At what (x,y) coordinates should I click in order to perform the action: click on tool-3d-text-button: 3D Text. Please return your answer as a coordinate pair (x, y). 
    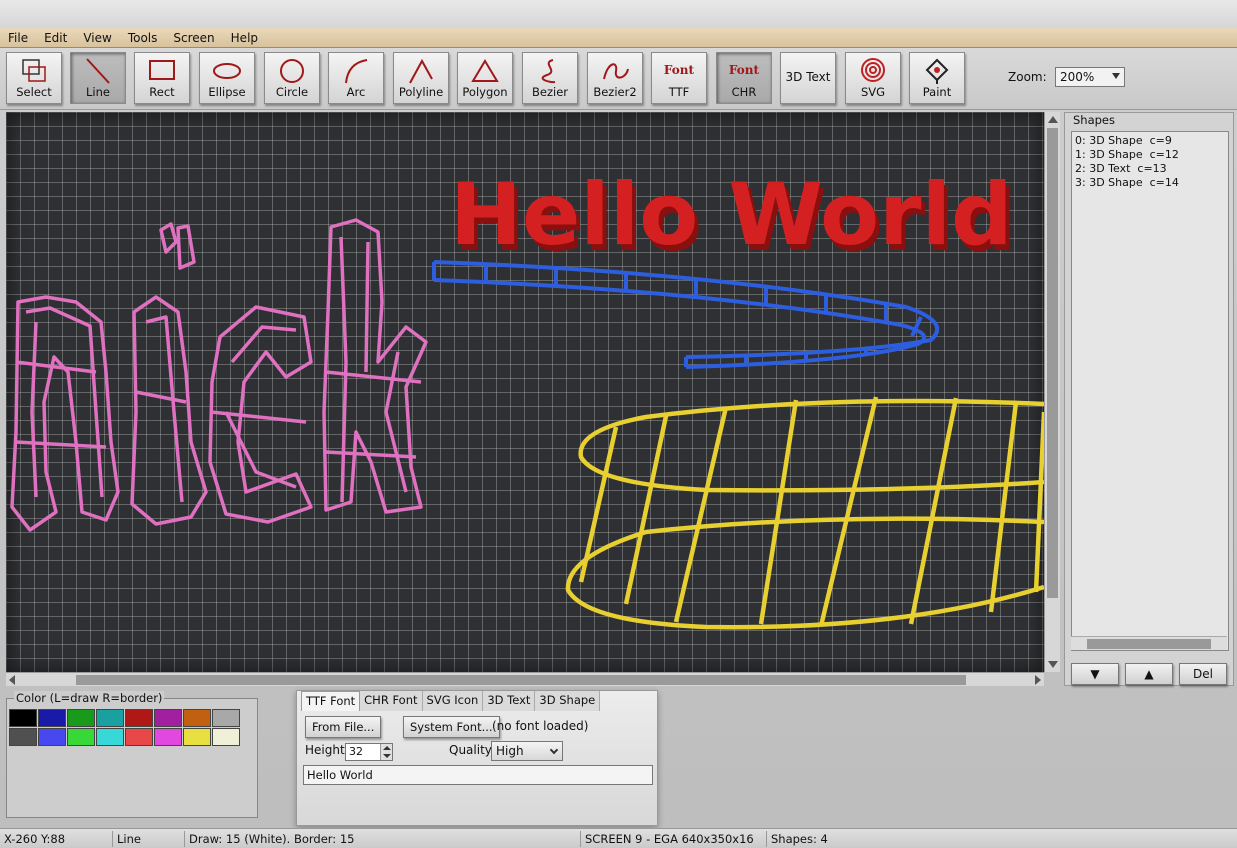
    Looking at the image, I should click on (808, 78).